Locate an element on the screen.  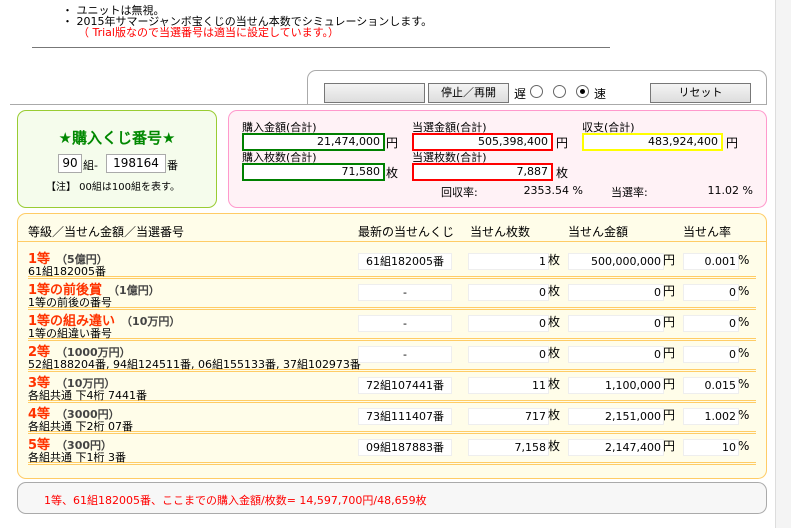
group-unit: 組- is located at coordinates (90, 165).